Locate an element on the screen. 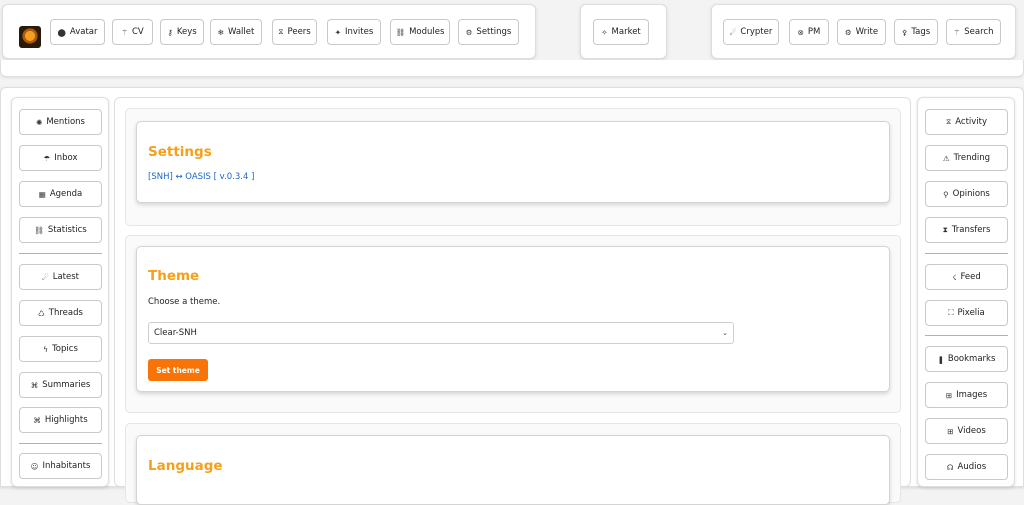 The image size is (1024, 505). nav-write-button: ⚙ Write is located at coordinates (861, 32).